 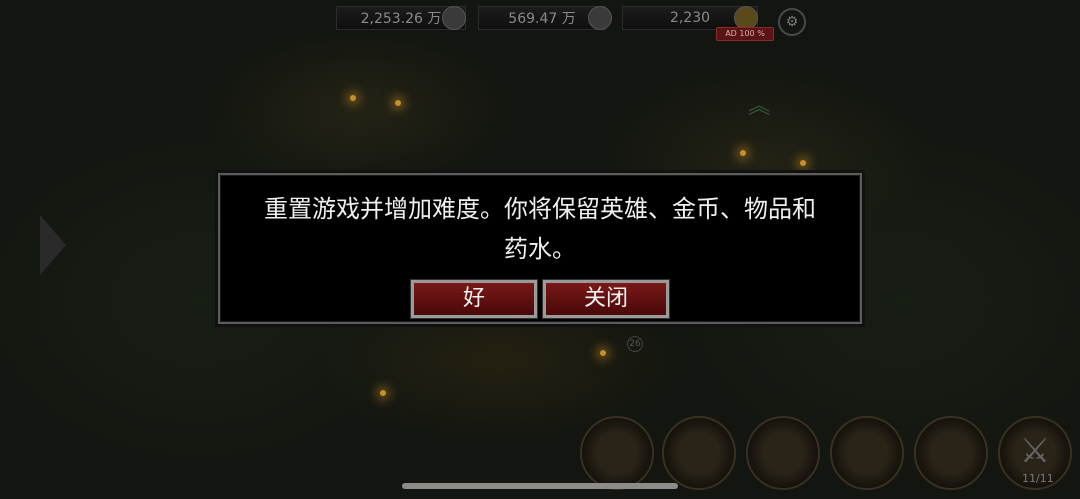 I want to click on treasure-button, so click(x=951, y=453).